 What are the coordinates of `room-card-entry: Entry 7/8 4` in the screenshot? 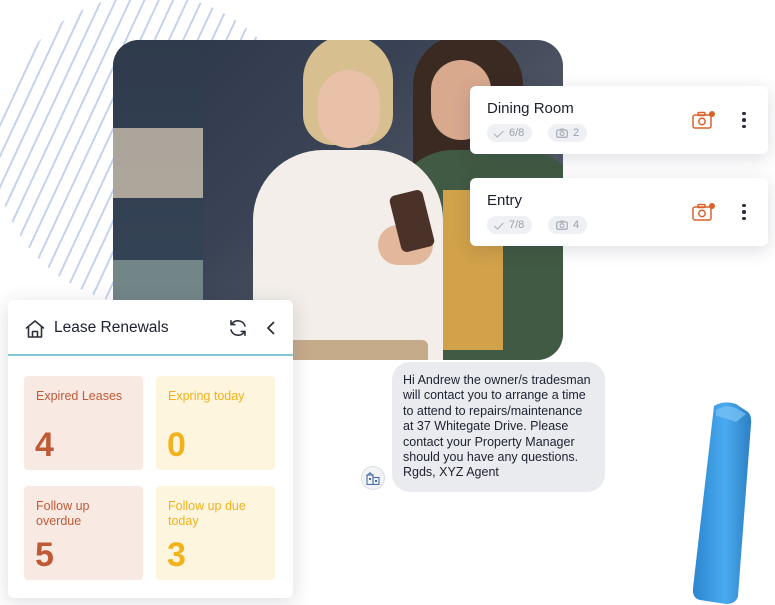 It's located at (619, 212).